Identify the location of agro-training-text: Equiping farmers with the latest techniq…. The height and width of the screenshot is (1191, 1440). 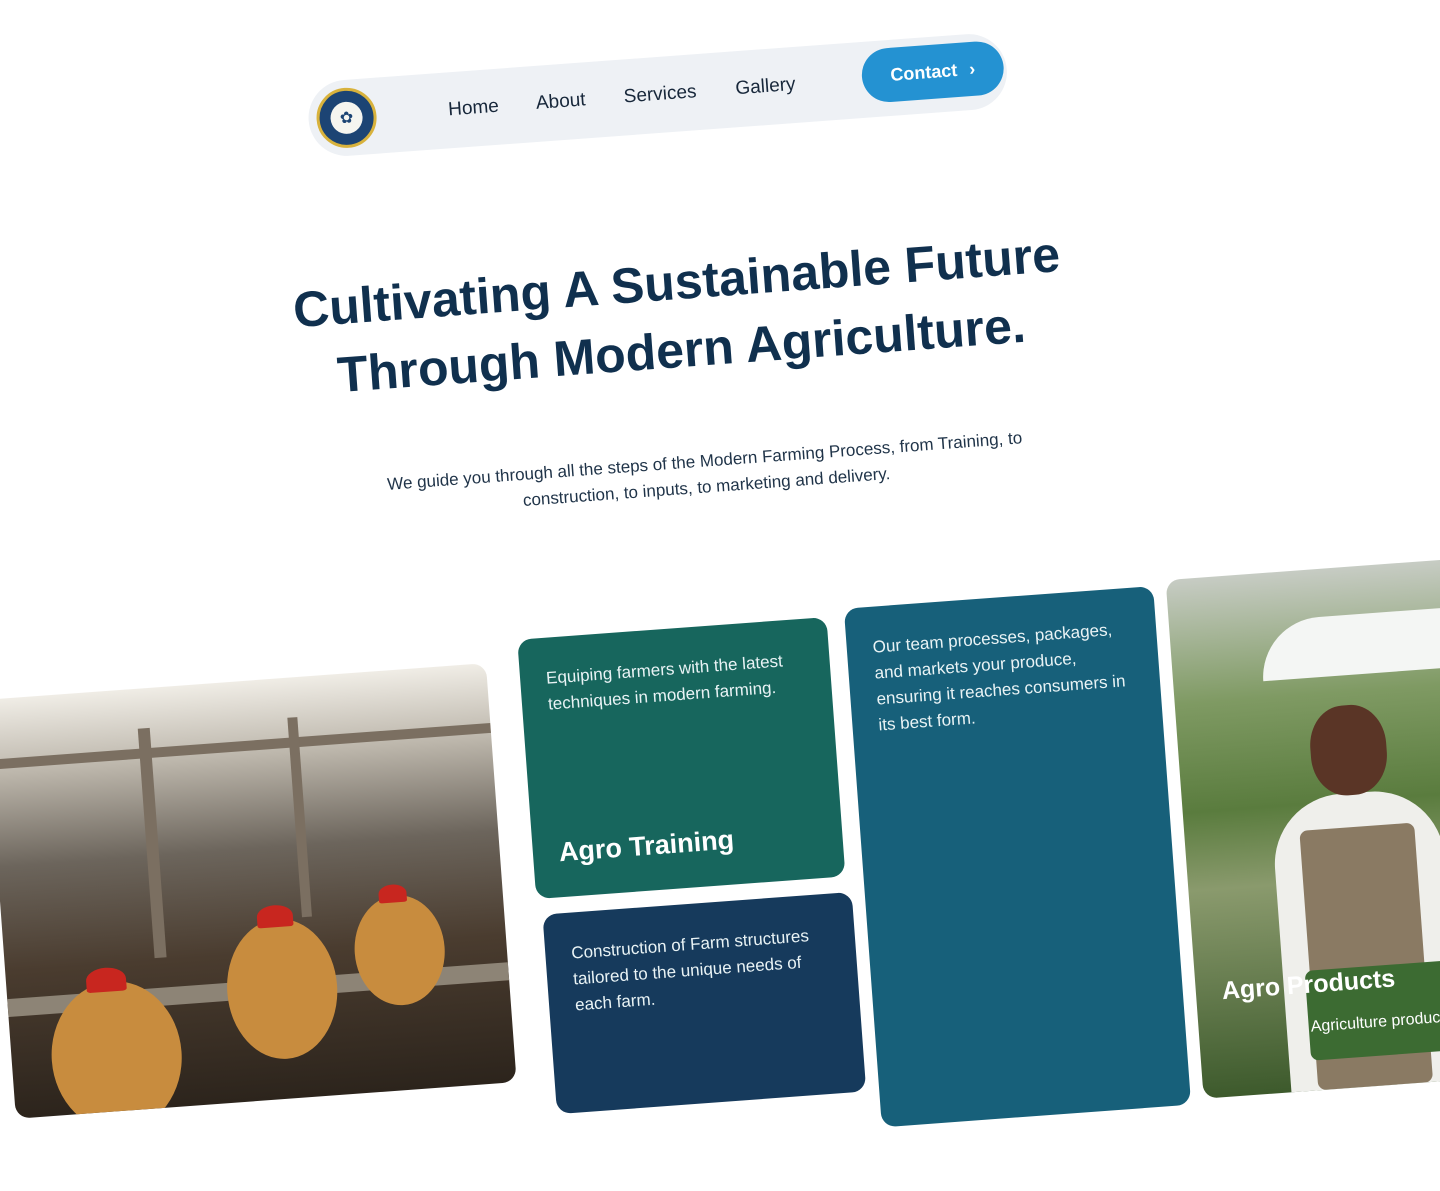
(664, 682).